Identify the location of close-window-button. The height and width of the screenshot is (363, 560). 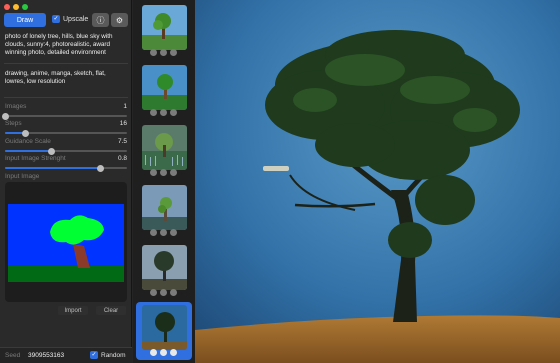
(7, 7).